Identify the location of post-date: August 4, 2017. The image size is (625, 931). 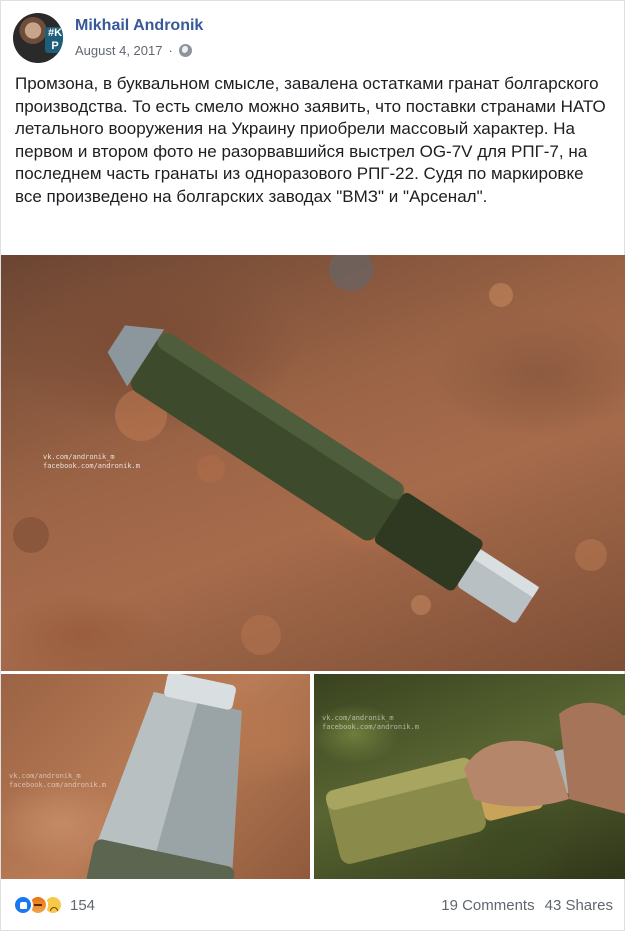
(118, 50).